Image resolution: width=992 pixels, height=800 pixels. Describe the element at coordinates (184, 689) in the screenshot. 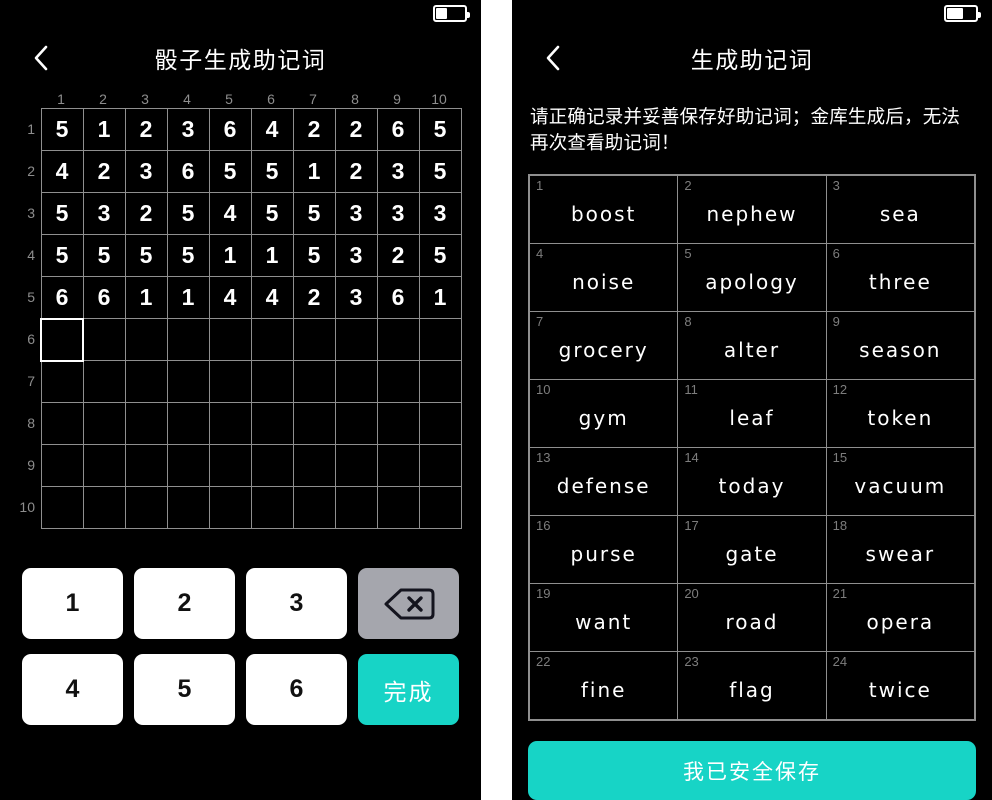

I see `keypad-key-5: 5` at that location.